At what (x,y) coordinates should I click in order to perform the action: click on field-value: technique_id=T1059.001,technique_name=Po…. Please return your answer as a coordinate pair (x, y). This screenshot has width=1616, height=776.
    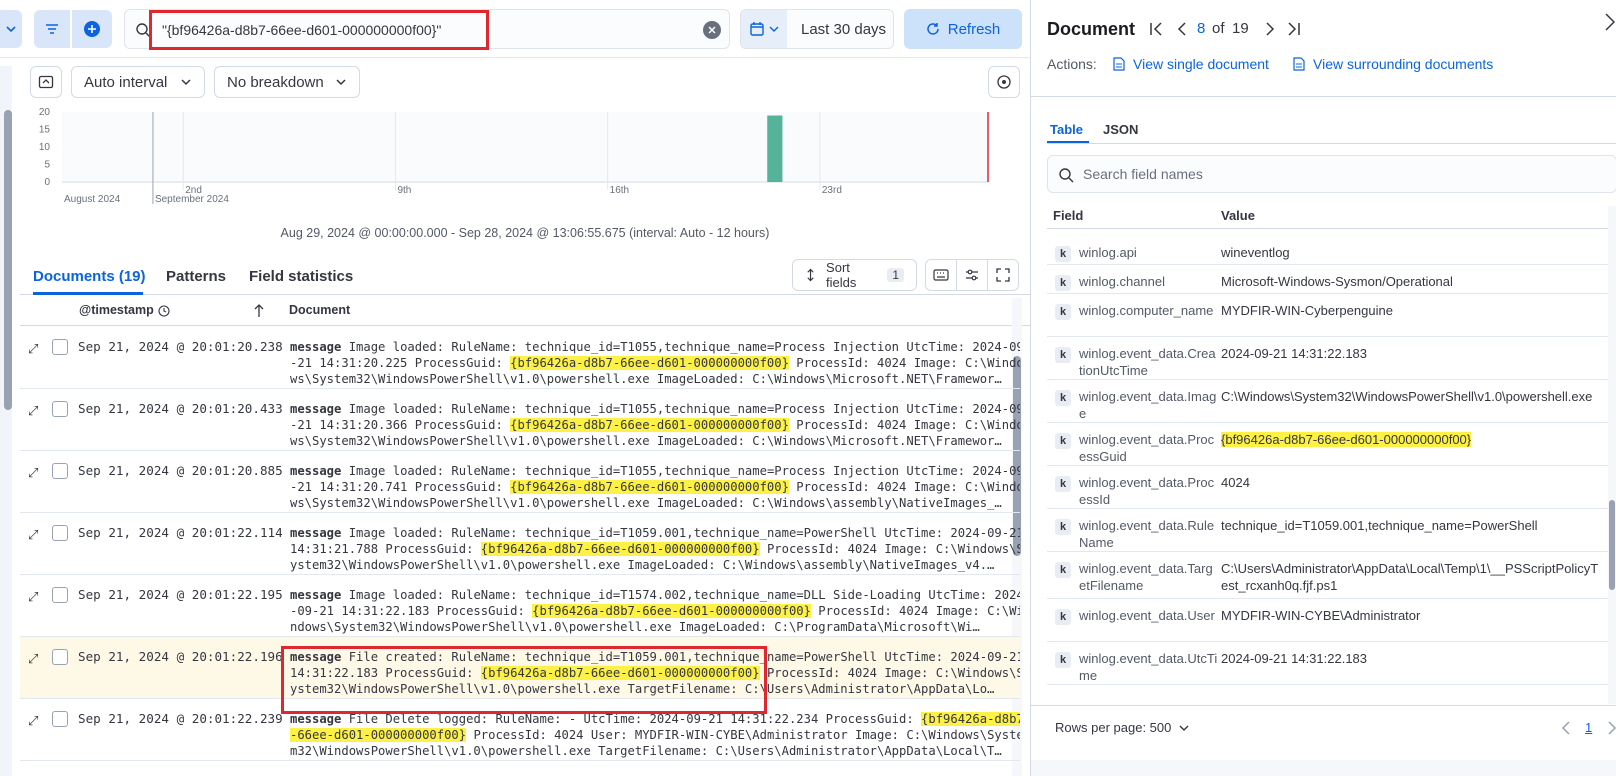
    Looking at the image, I should click on (1411, 525).